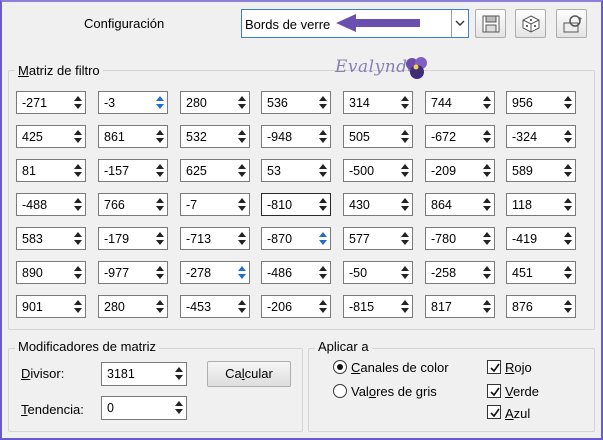 The width and height of the screenshot is (603, 440). I want to click on matrix-cell-input: 430, so click(378, 204).